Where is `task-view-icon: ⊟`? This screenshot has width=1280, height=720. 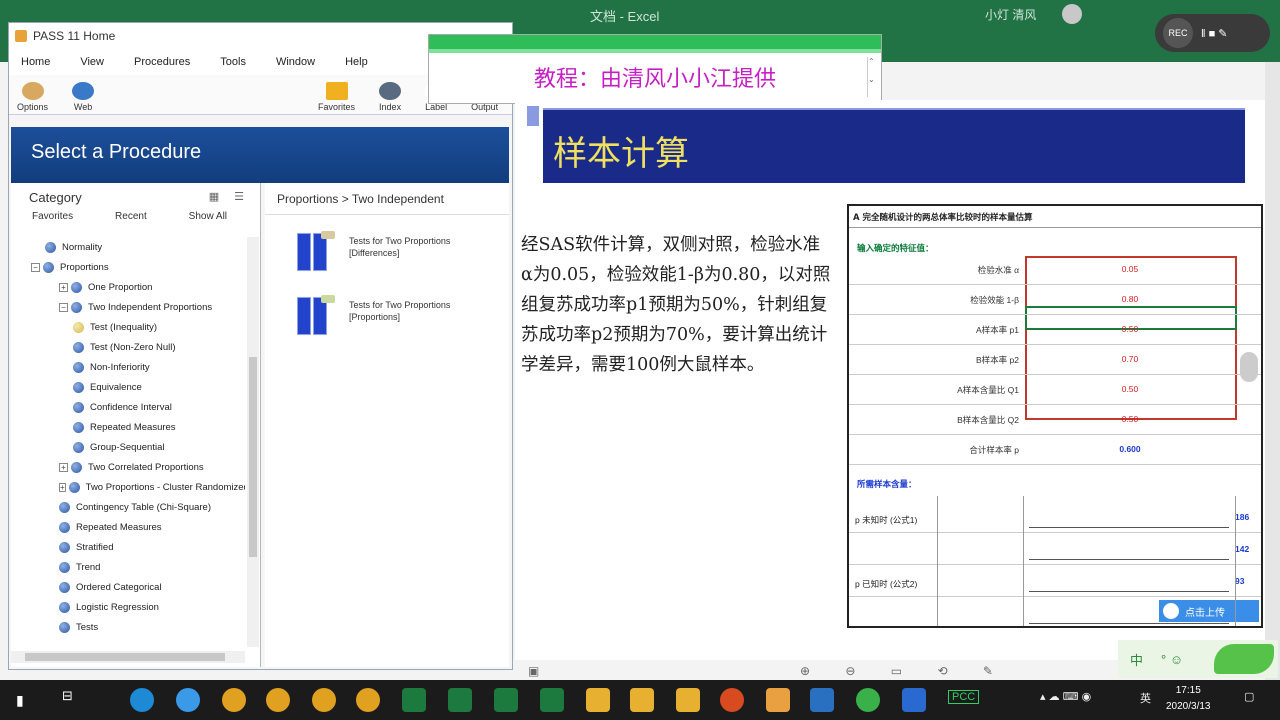
task-view-icon: ⊟ is located at coordinates (74, 700).